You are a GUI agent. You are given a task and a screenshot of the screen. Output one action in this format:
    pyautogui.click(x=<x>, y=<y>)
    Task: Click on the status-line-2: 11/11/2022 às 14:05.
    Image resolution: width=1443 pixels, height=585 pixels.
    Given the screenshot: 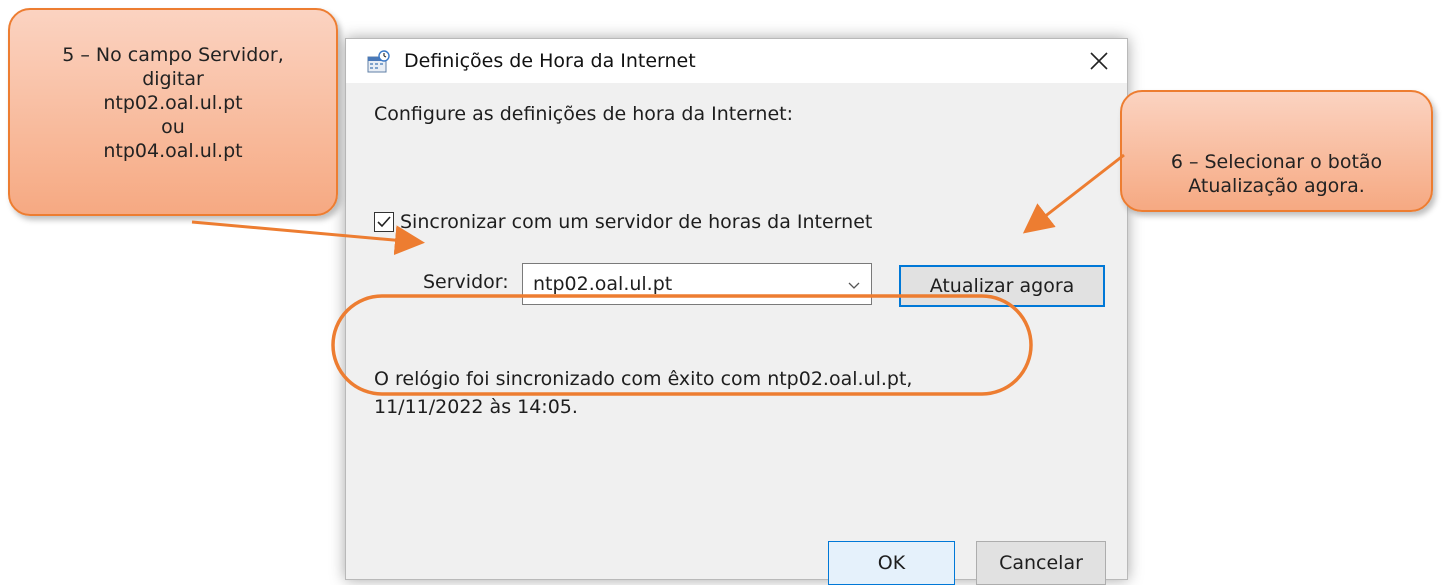 What is the action you would take?
    pyautogui.click(x=476, y=407)
    